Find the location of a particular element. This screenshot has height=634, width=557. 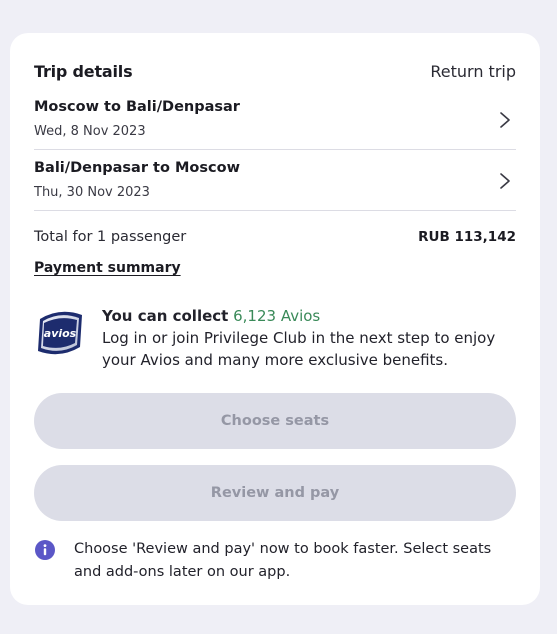

trip-type-label: Return trip is located at coordinates (473, 71).